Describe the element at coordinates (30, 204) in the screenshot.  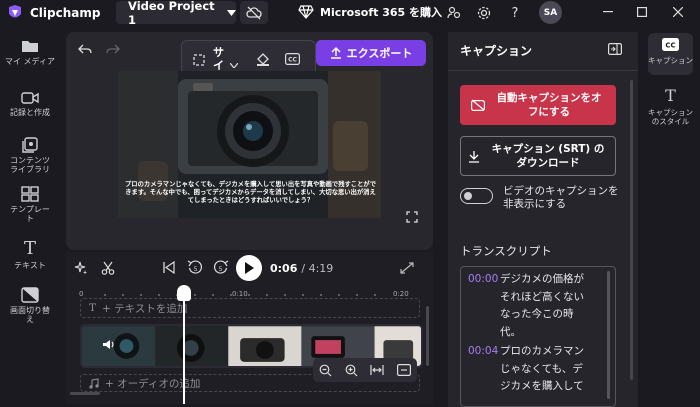
I see `nav-templates: テンプレー ト` at that location.